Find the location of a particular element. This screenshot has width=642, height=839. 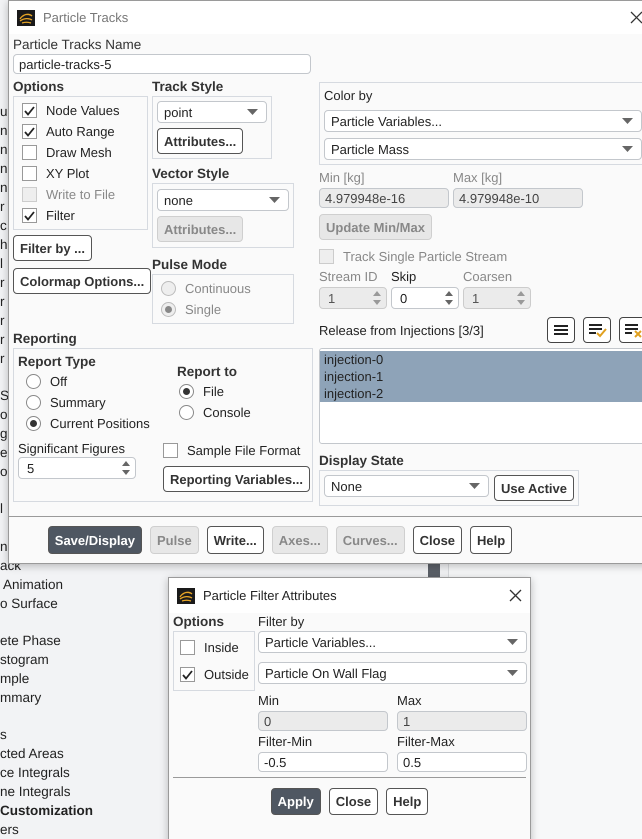

radio-label: Off is located at coordinates (59, 381).